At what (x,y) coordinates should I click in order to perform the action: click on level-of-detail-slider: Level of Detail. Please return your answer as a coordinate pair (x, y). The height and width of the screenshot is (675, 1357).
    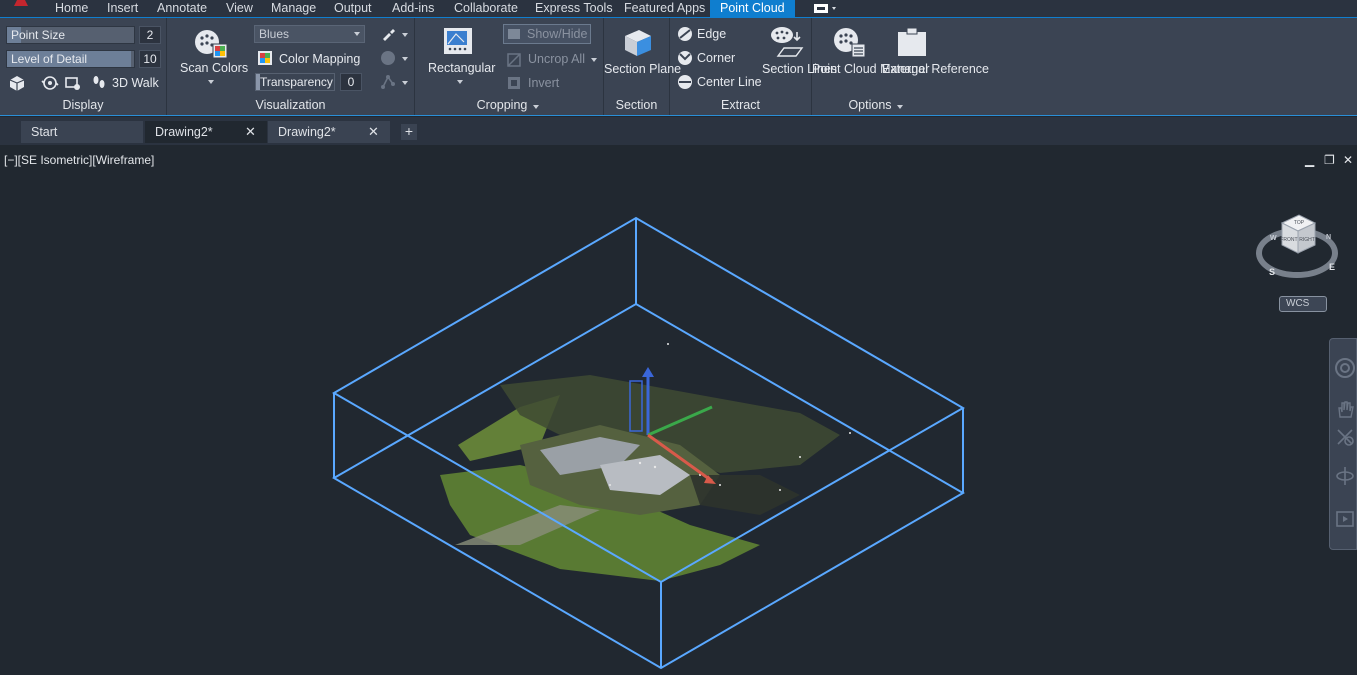
    Looking at the image, I should click on (70, 59).